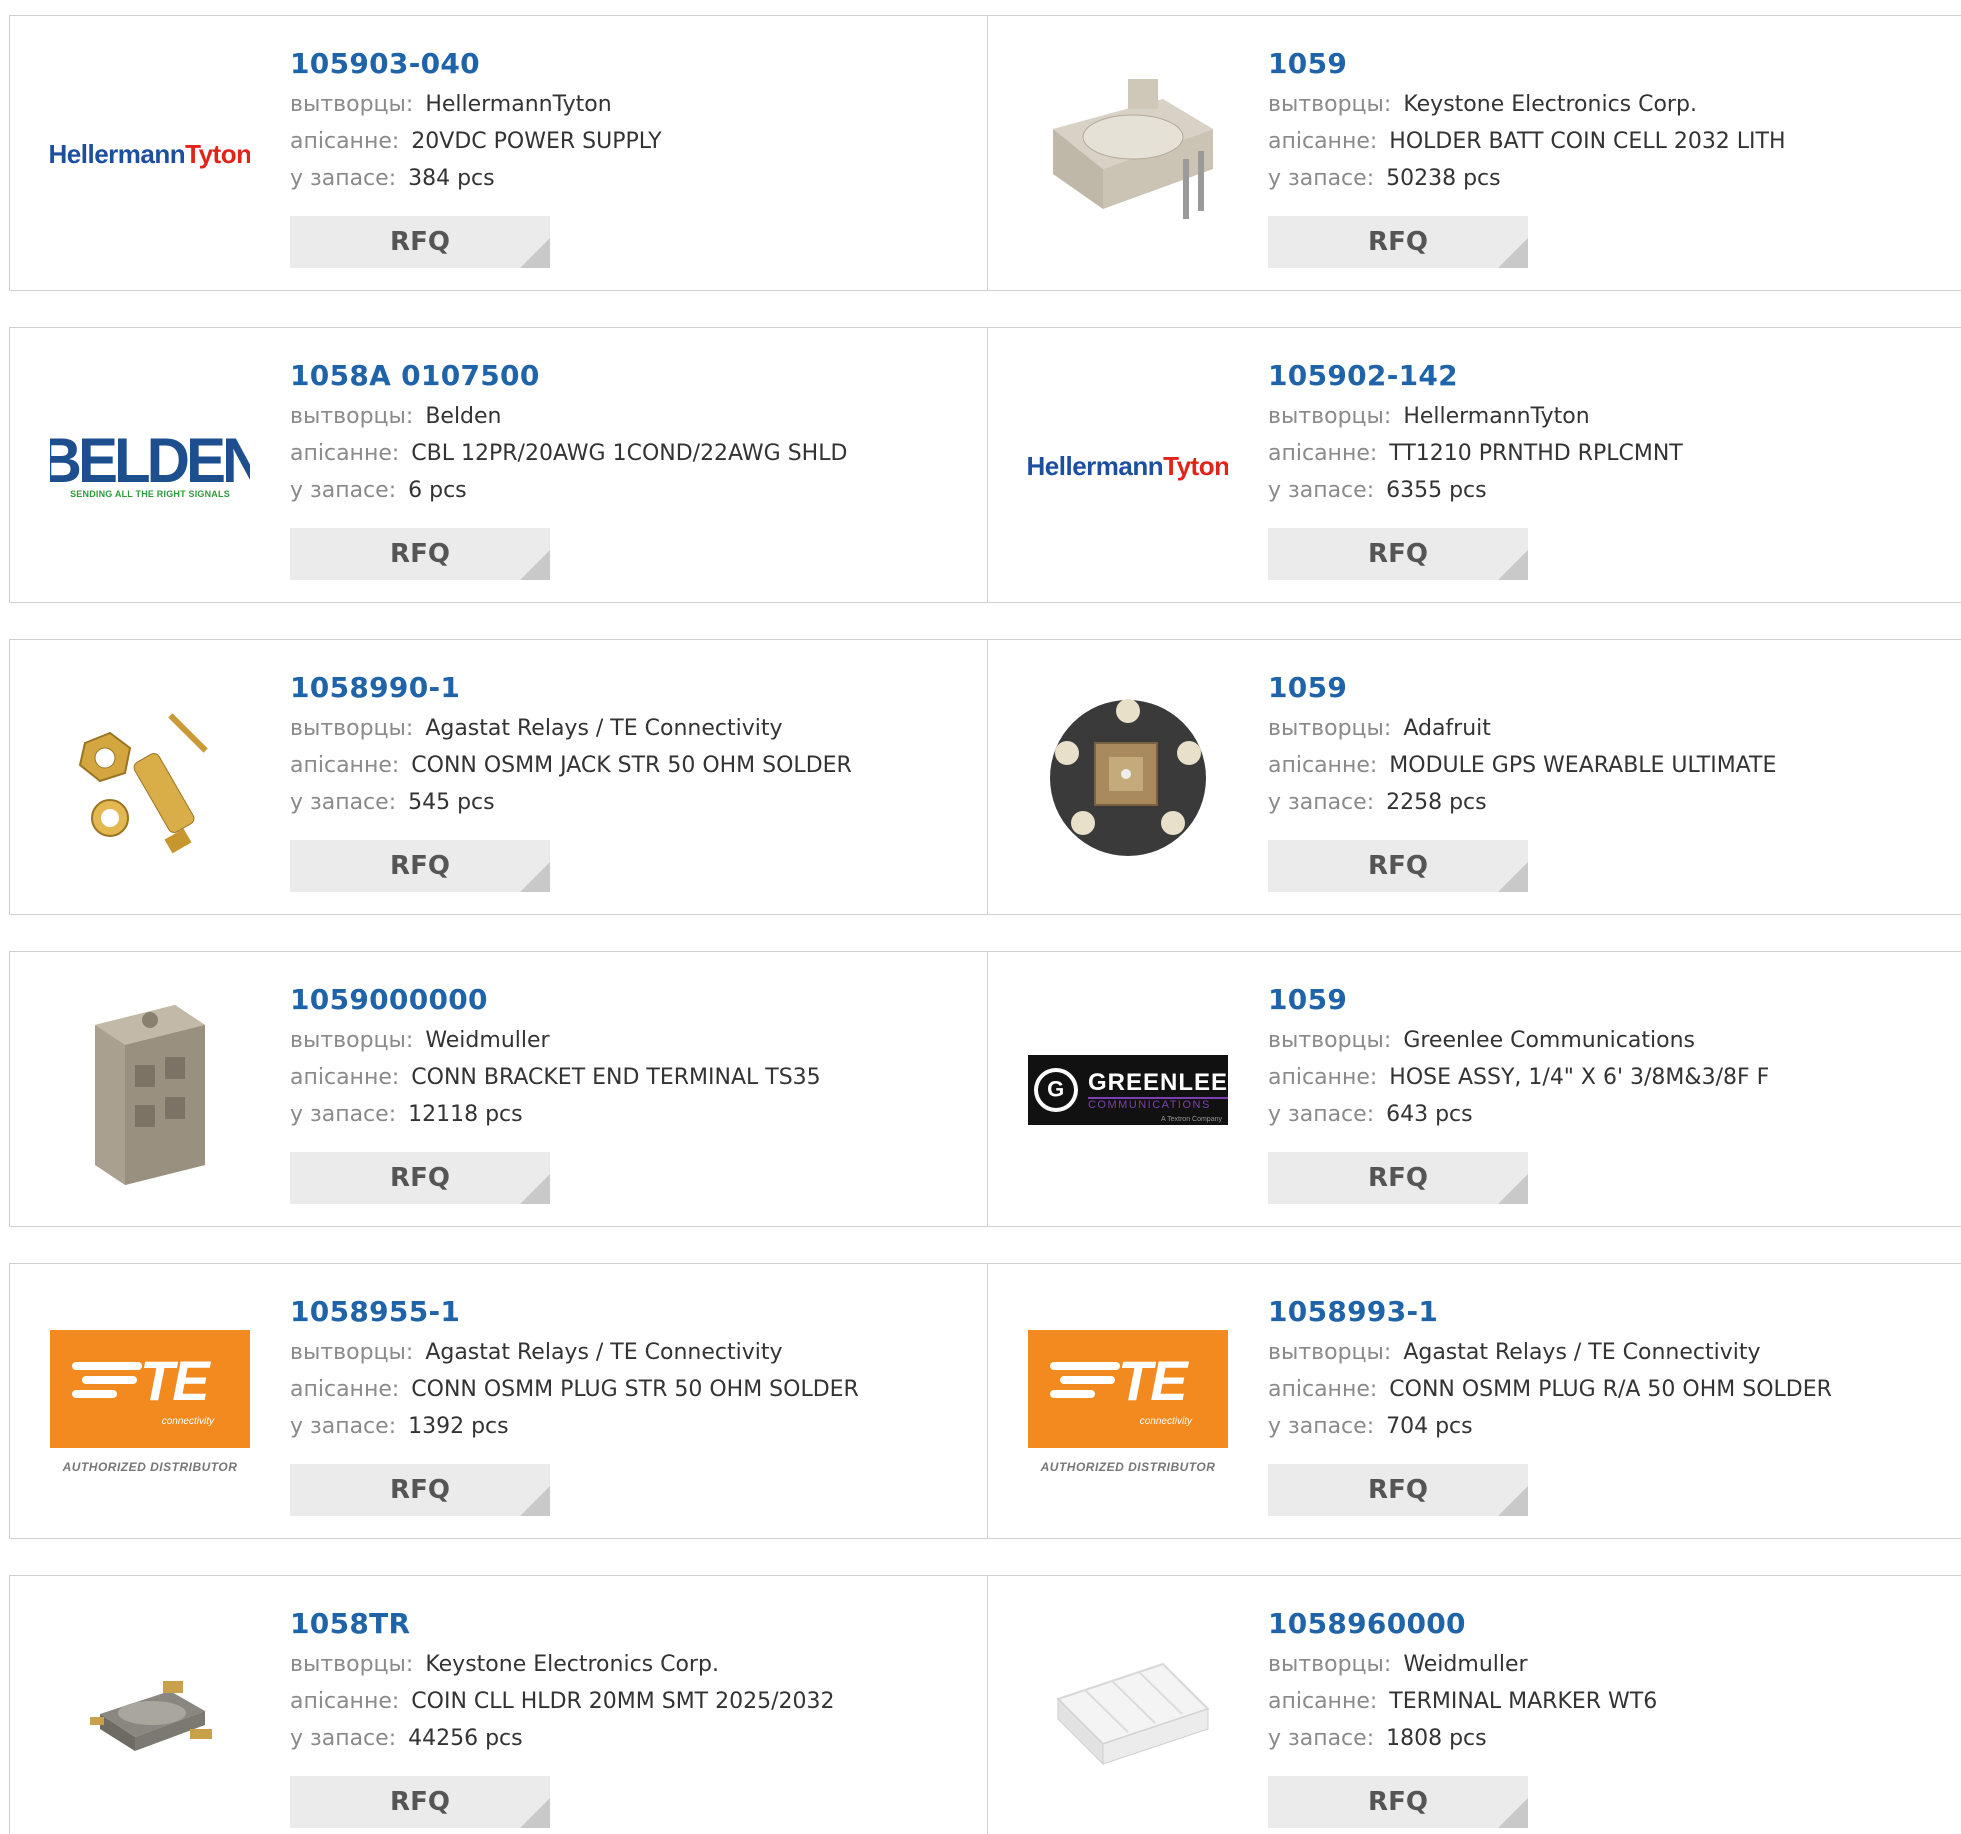 This screenshot has height=1834, width=1961. What do you see at coordinates (1475, 378) in the screenshot?
I see `part-number-link: 105902-142` at bounding box center [1475, 378].